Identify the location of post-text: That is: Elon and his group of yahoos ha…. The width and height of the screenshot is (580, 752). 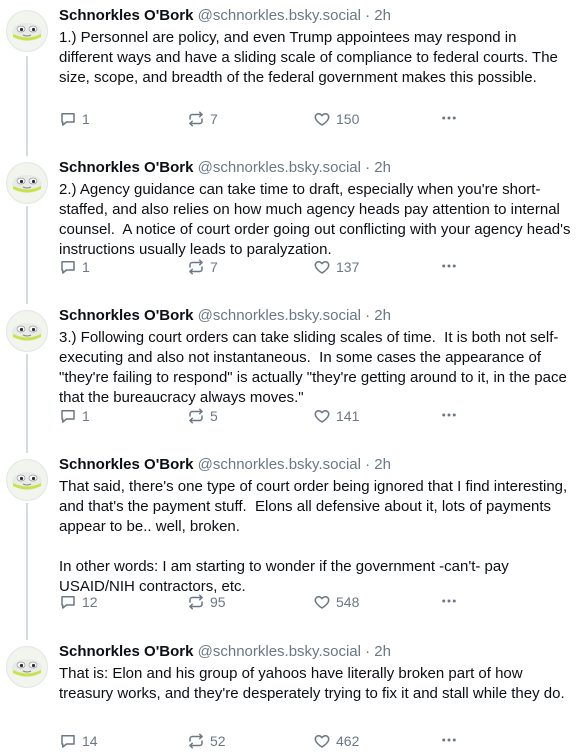
(312, 683).